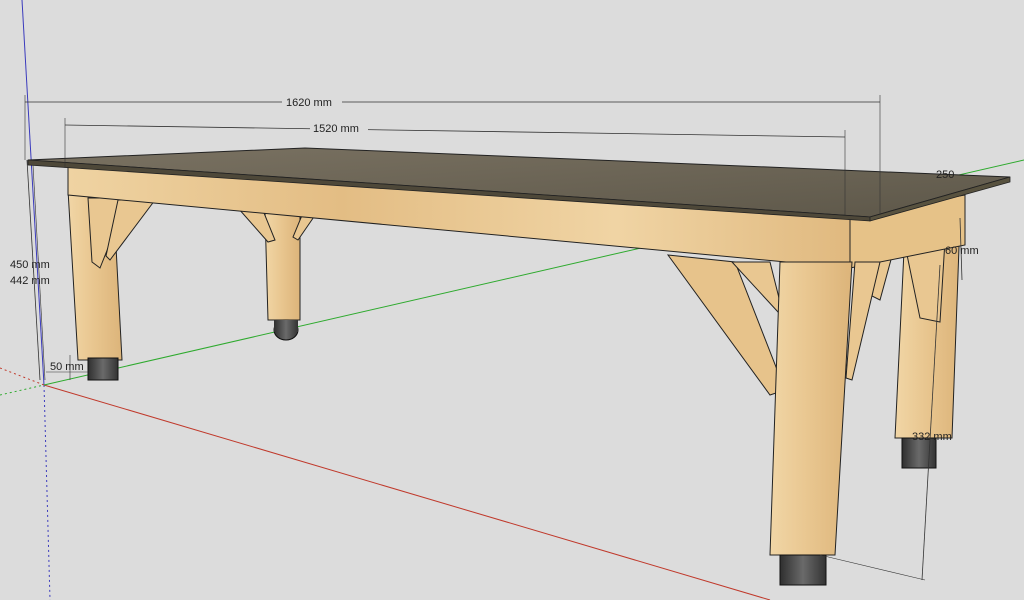  Describe the element at coordinates (67, 367) in the screenshot. I see `dim-label-50: 50 mm` at that location.